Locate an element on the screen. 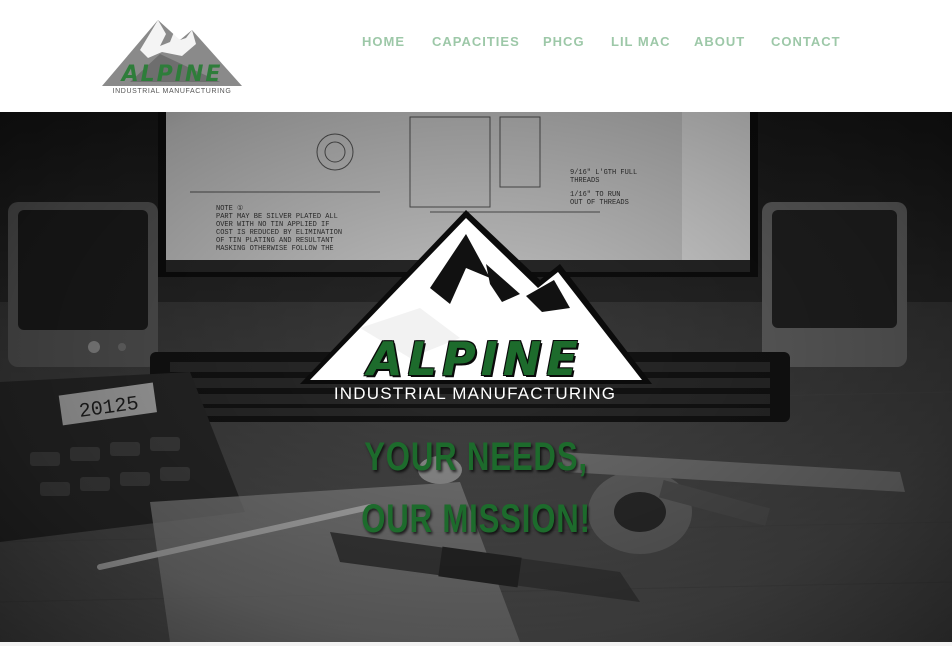  hero-logo: ALPINE INDUSTRIAL MANUFACTURING is located at coordinates (475, 308).